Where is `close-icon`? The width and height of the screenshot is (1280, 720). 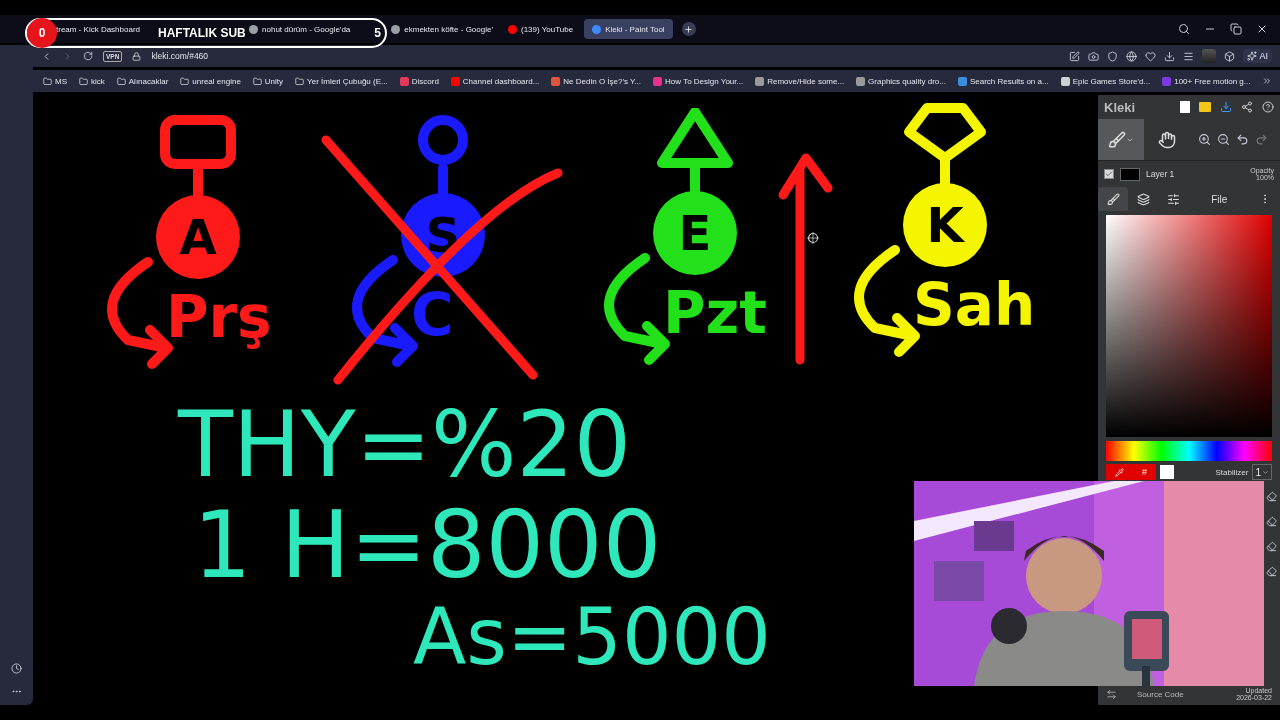
close-icon is located at coordinates (1262, 29).